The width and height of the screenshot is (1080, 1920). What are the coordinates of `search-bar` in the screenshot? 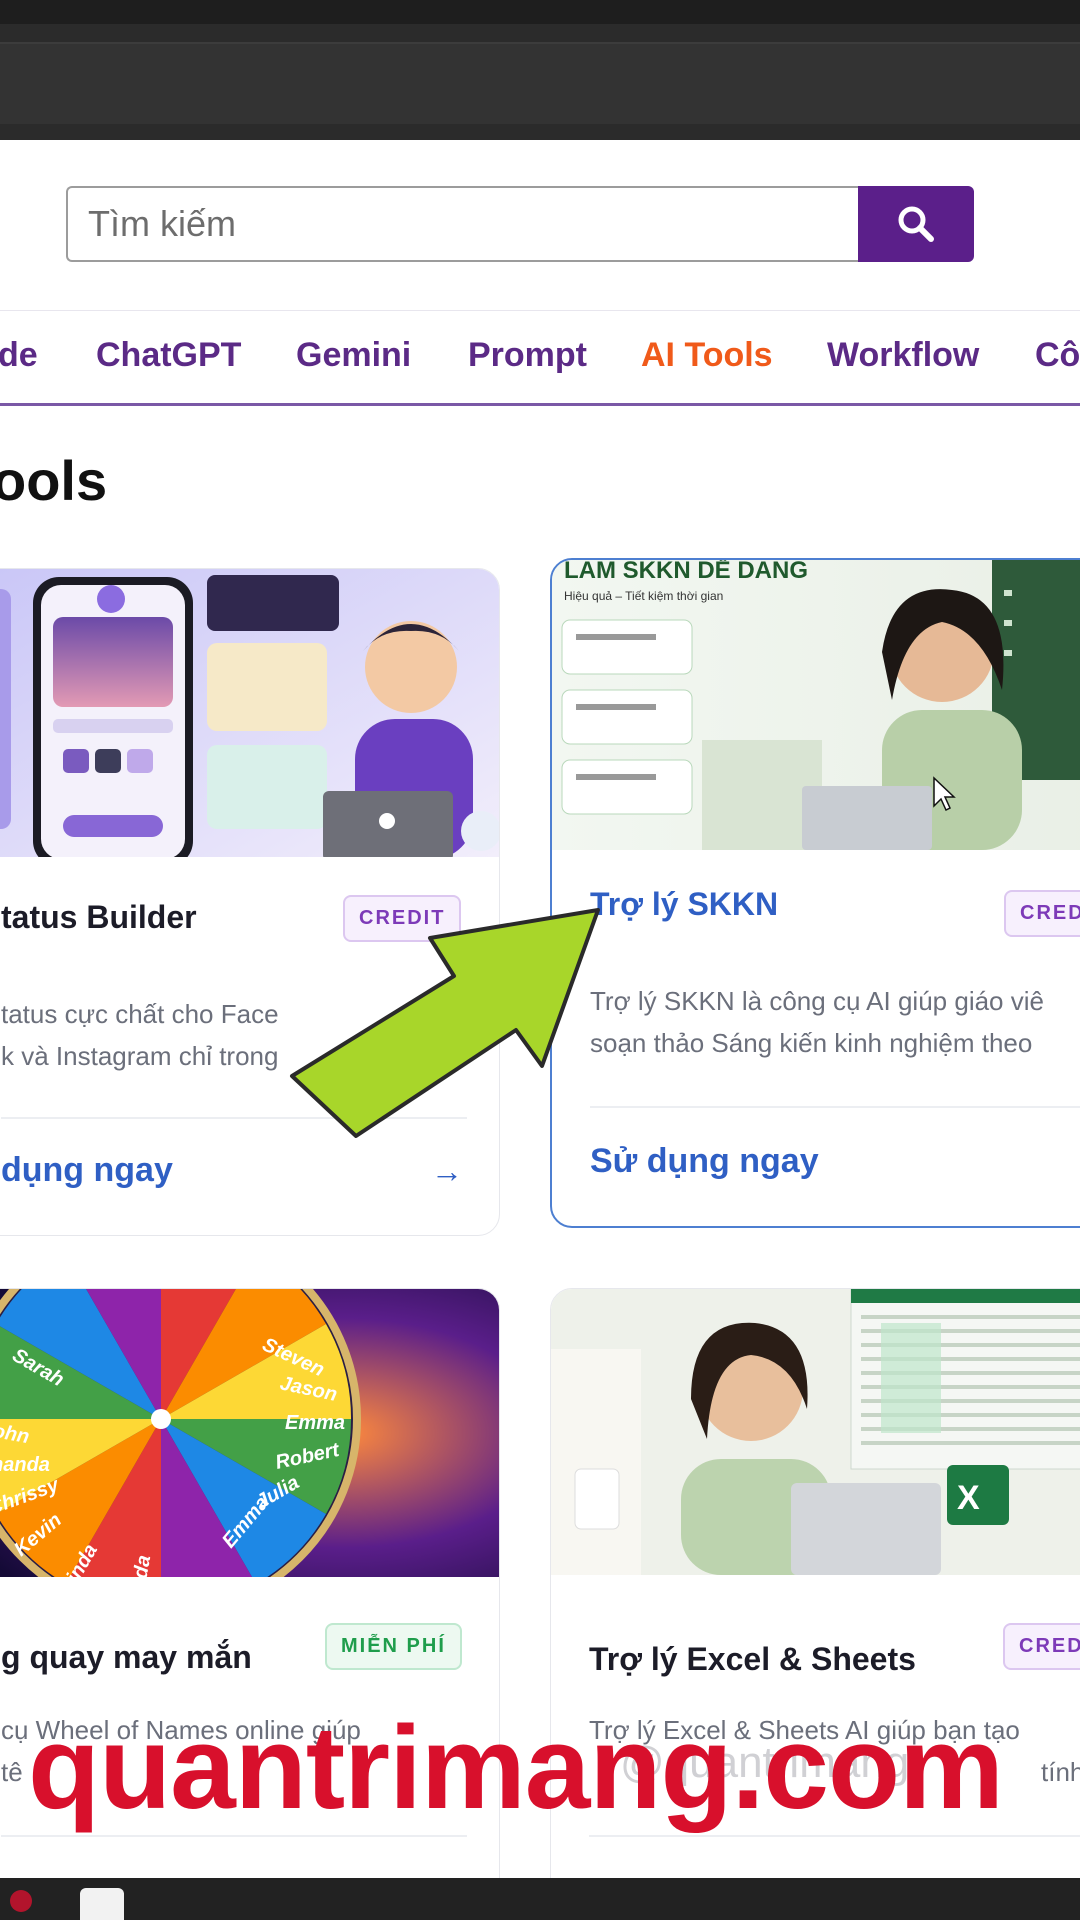 It's located at (520, 224).